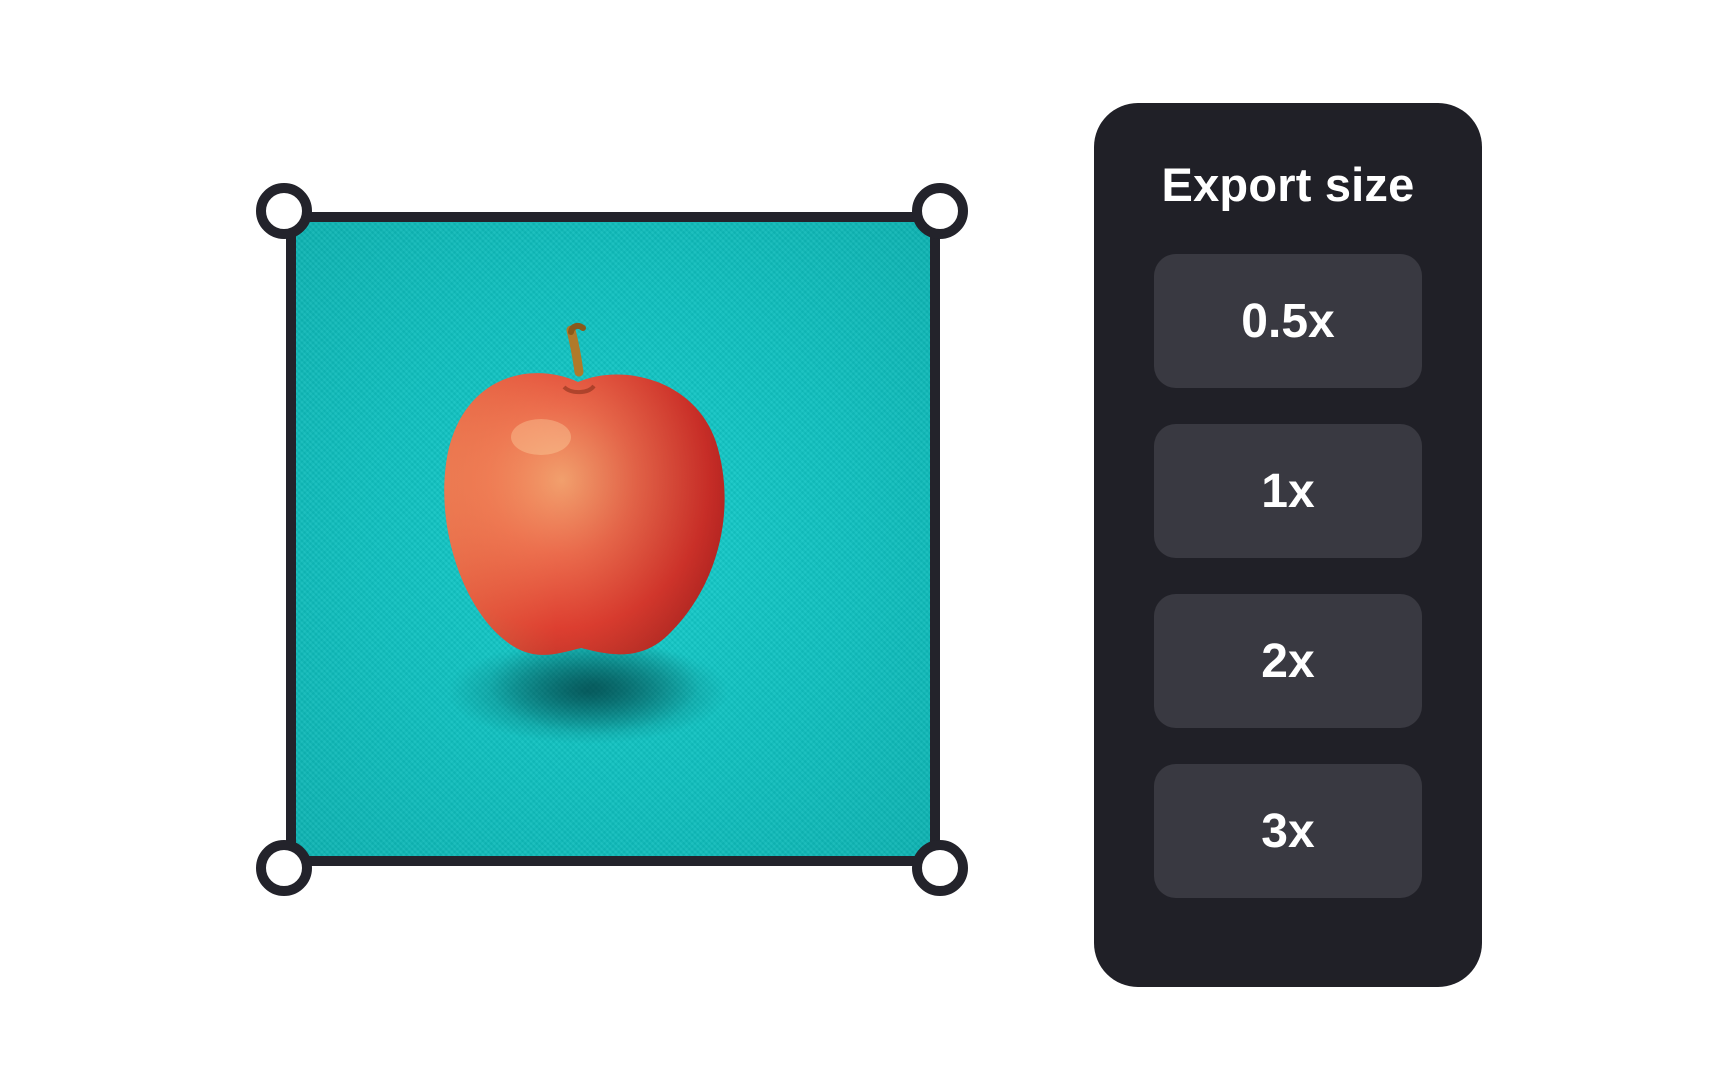 This screenshot has height=1080, width=1728. Describe the element at coordinates (586, 533) in the screenshot. I see `apple-illustration` at that location.